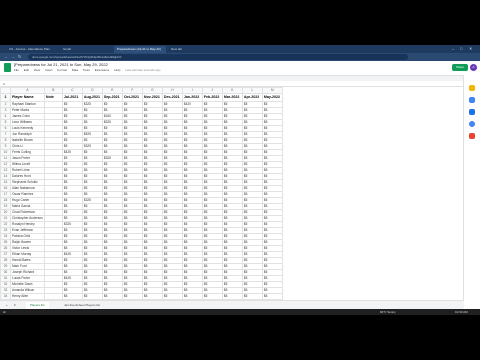  Describe the element at coordinates (4, 84) in the screenshot. I see `fx-icon: fx` at that location.